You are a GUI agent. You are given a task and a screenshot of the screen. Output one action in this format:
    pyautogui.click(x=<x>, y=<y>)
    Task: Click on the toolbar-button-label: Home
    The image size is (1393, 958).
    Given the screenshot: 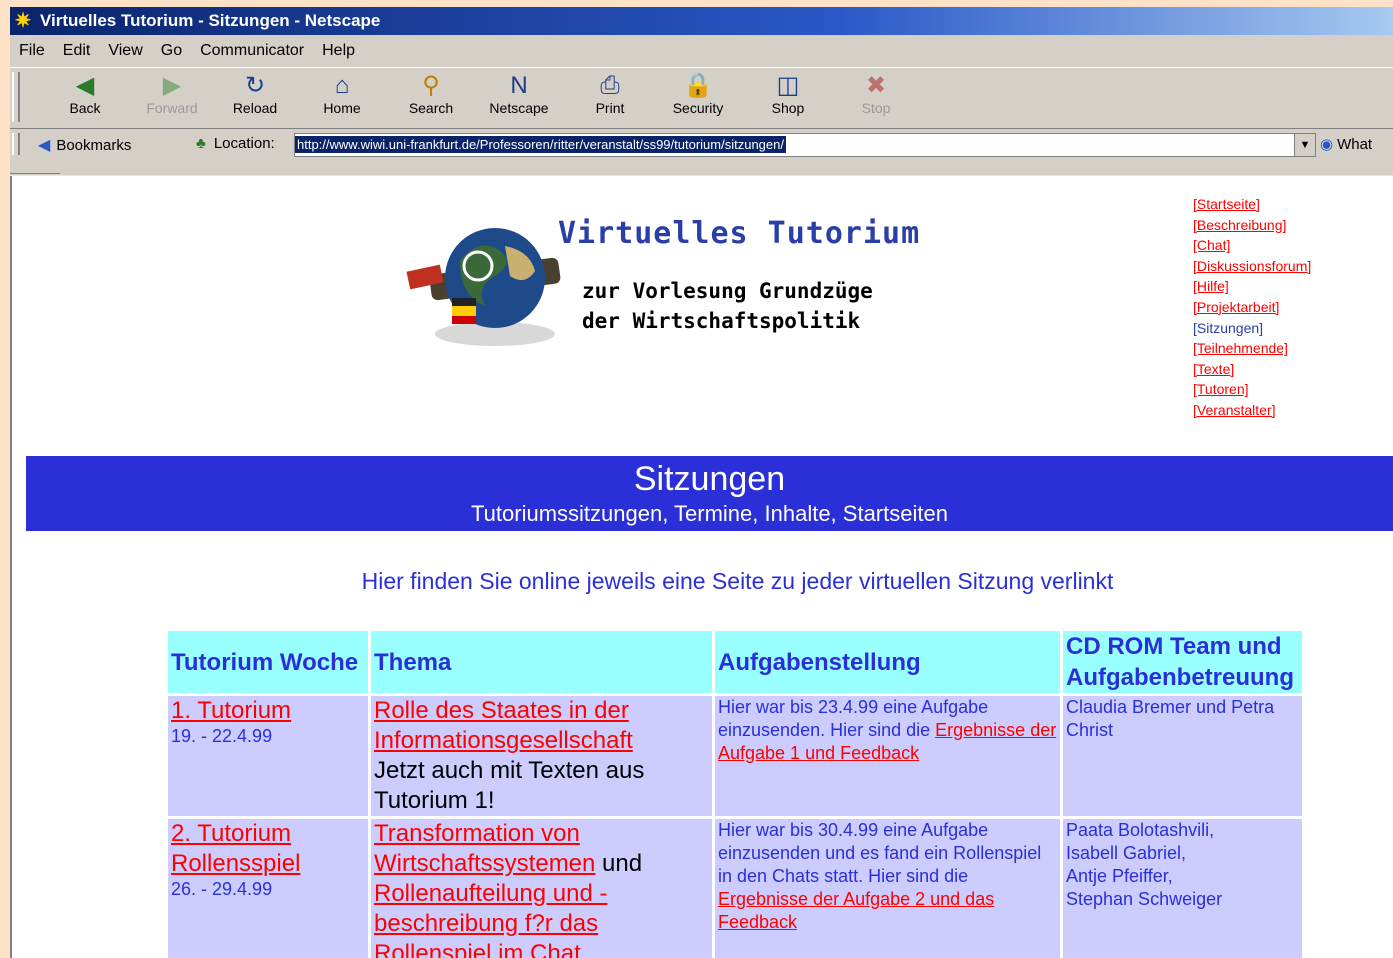 What is the action you would take?
    pyautogui.click(x=342, y=108)
    